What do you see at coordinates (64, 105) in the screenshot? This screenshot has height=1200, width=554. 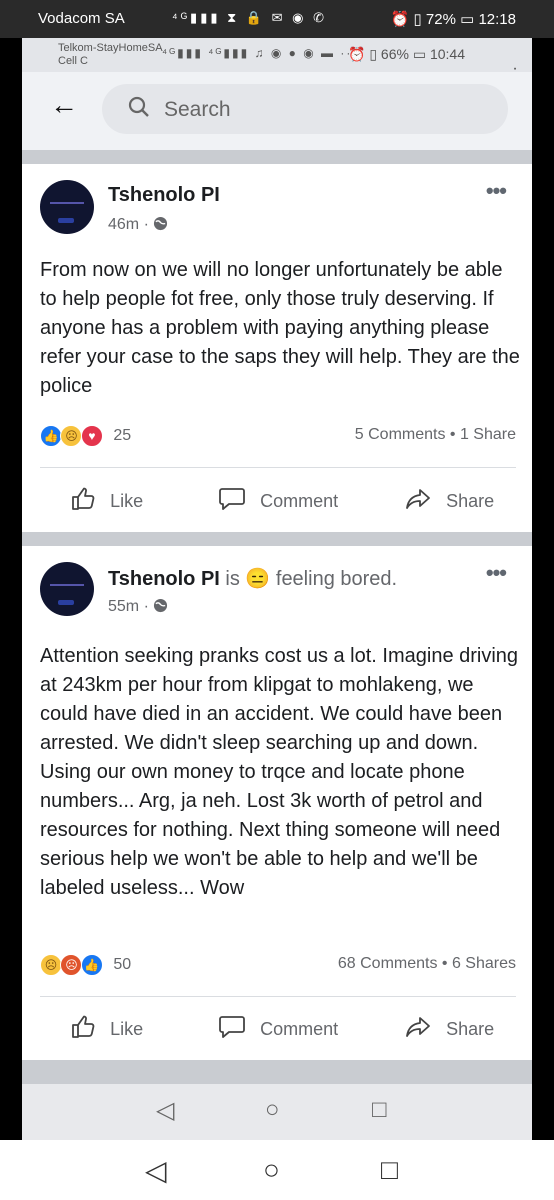 I see `back-arrow-icon: ←` at bounding box center [64, 105].